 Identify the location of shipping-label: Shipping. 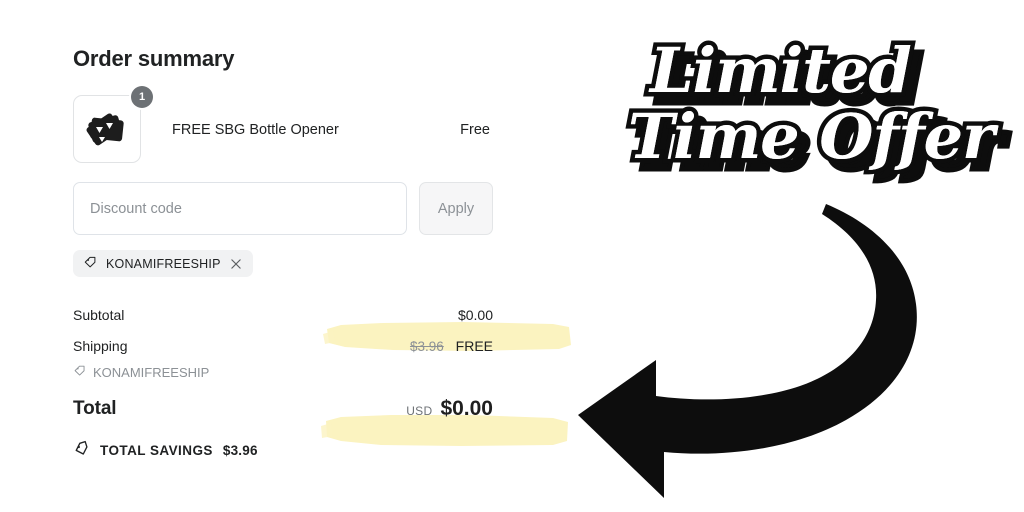
(100, 345).